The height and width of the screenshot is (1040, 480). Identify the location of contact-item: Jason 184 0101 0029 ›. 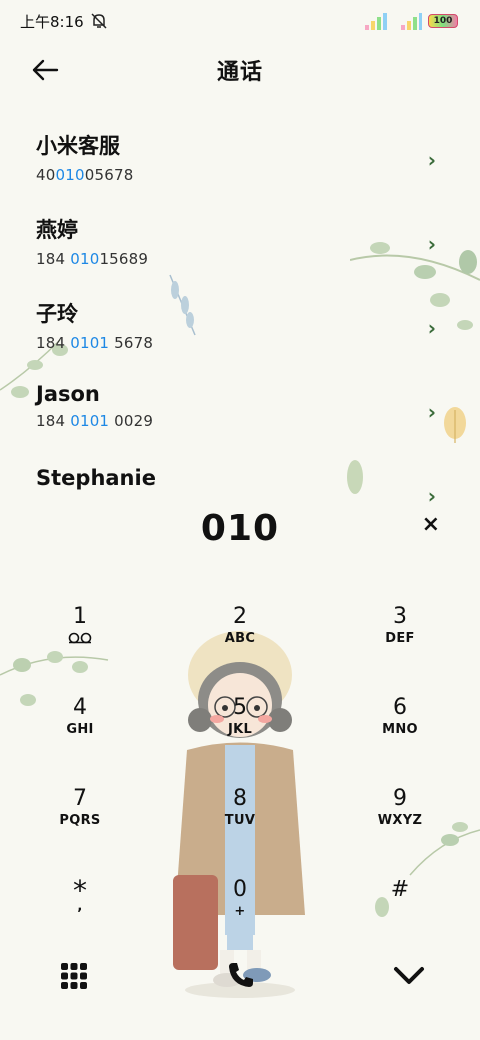
(240, 414).